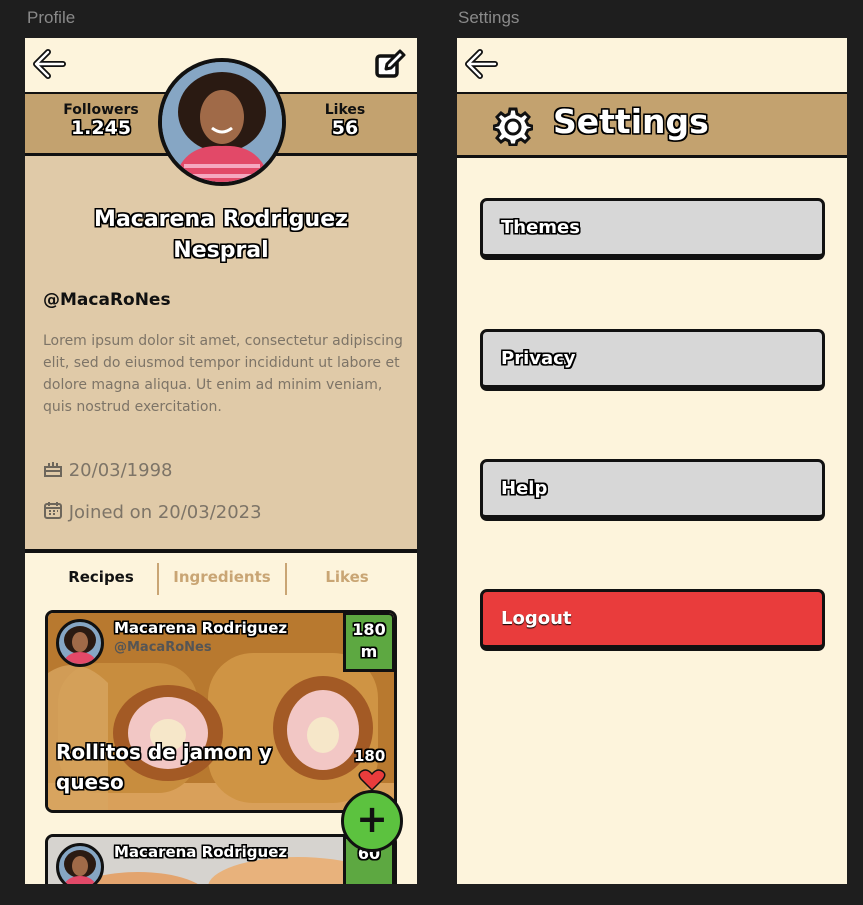 The width and height of the screenshot is (863, 905). I want to click on tab-recipes: Recipes, so click(101, 580).